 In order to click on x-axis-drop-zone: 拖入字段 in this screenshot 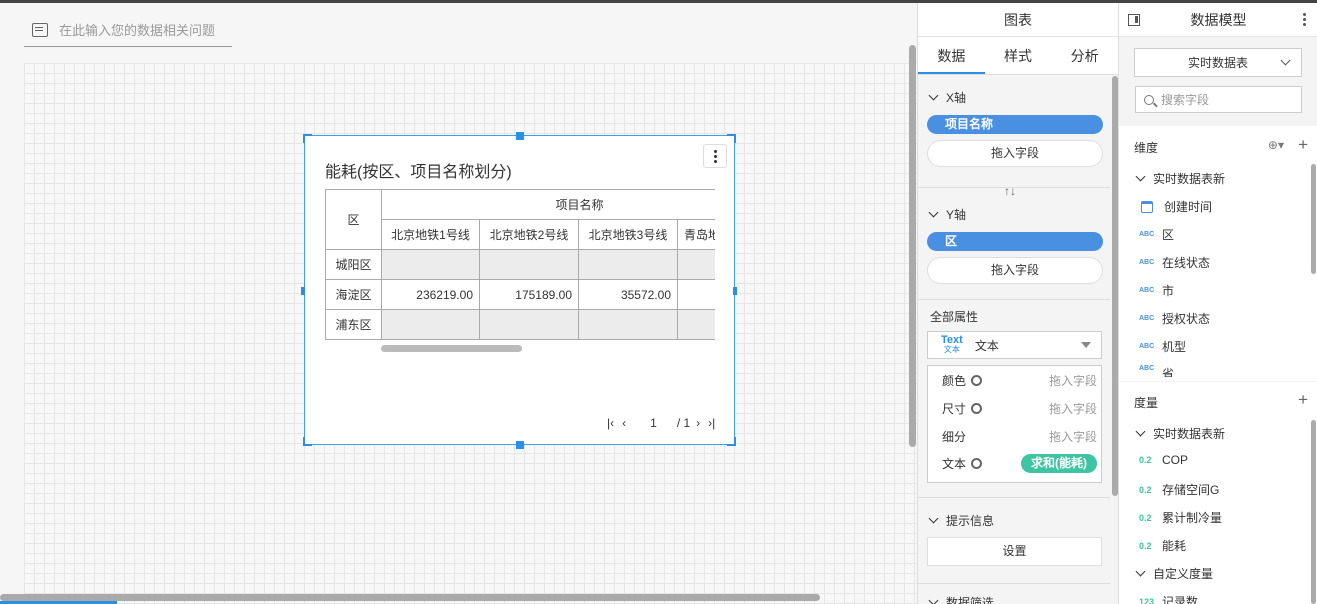, I will do `click(1015, 153)`.